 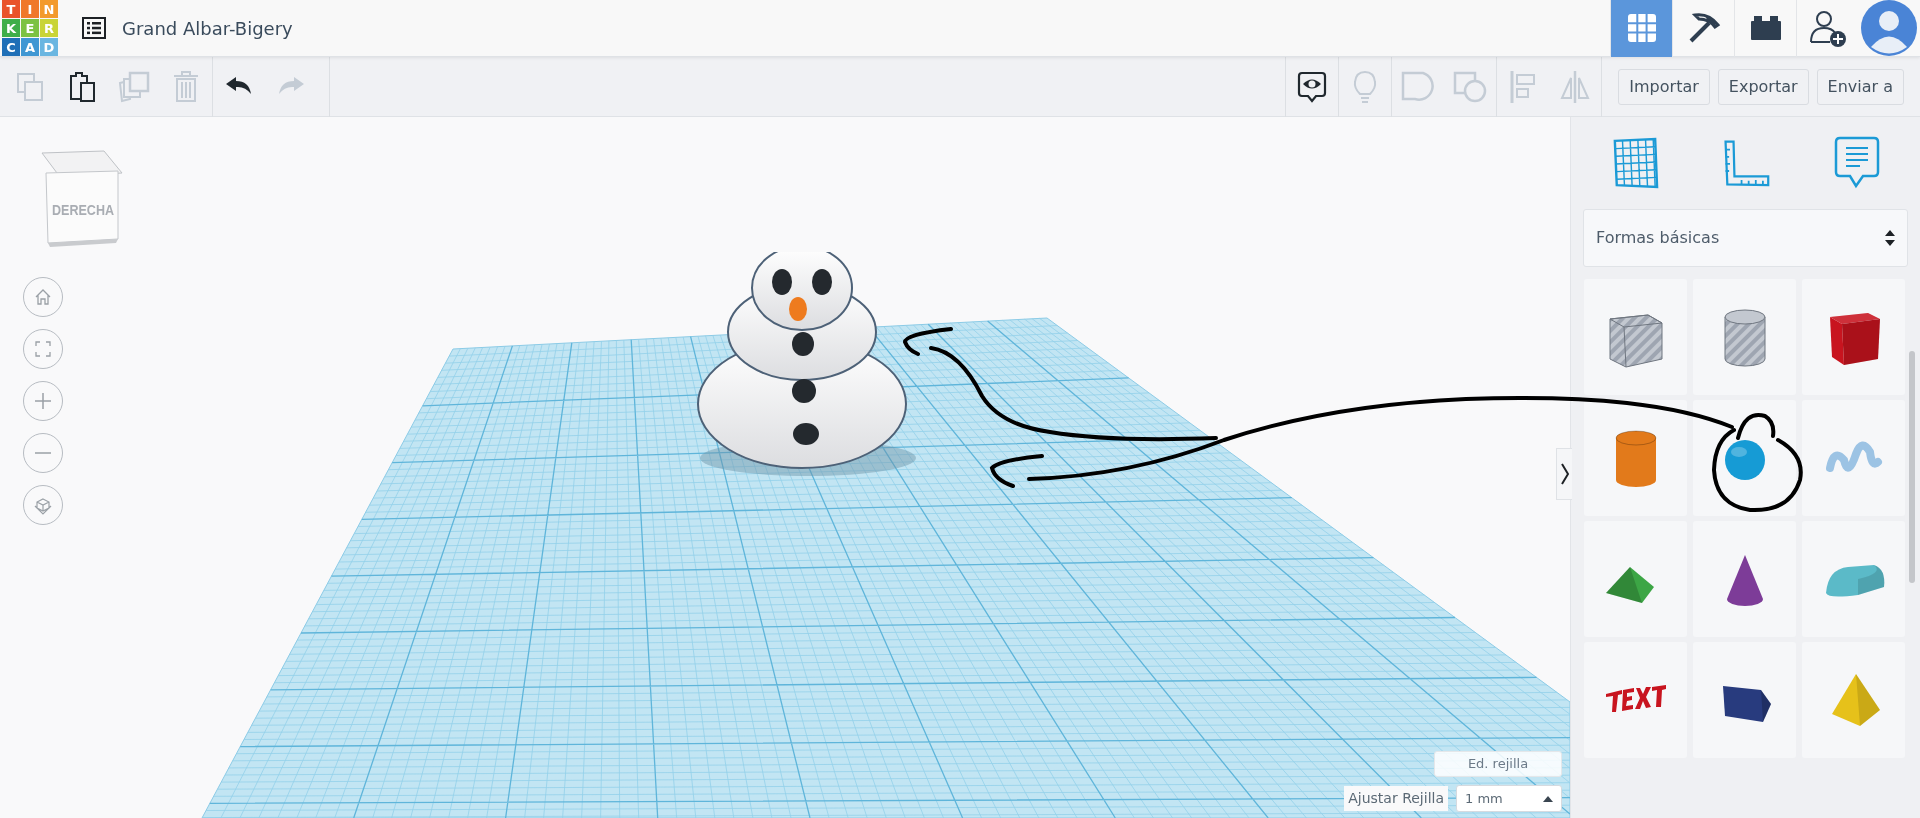 What do you see at coordinates (1889, 28) in the screenshot?
I see `avatar-icon` at bounding box center [1889, 28].